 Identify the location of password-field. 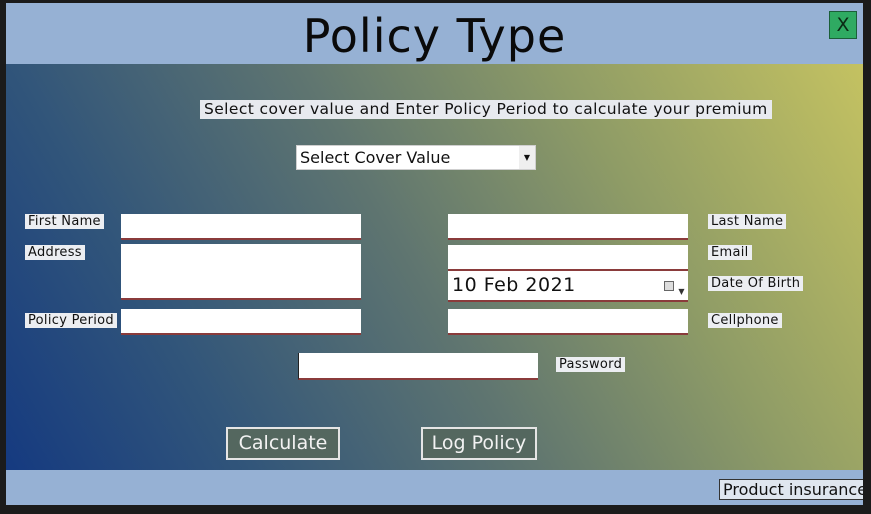
(418, 366).